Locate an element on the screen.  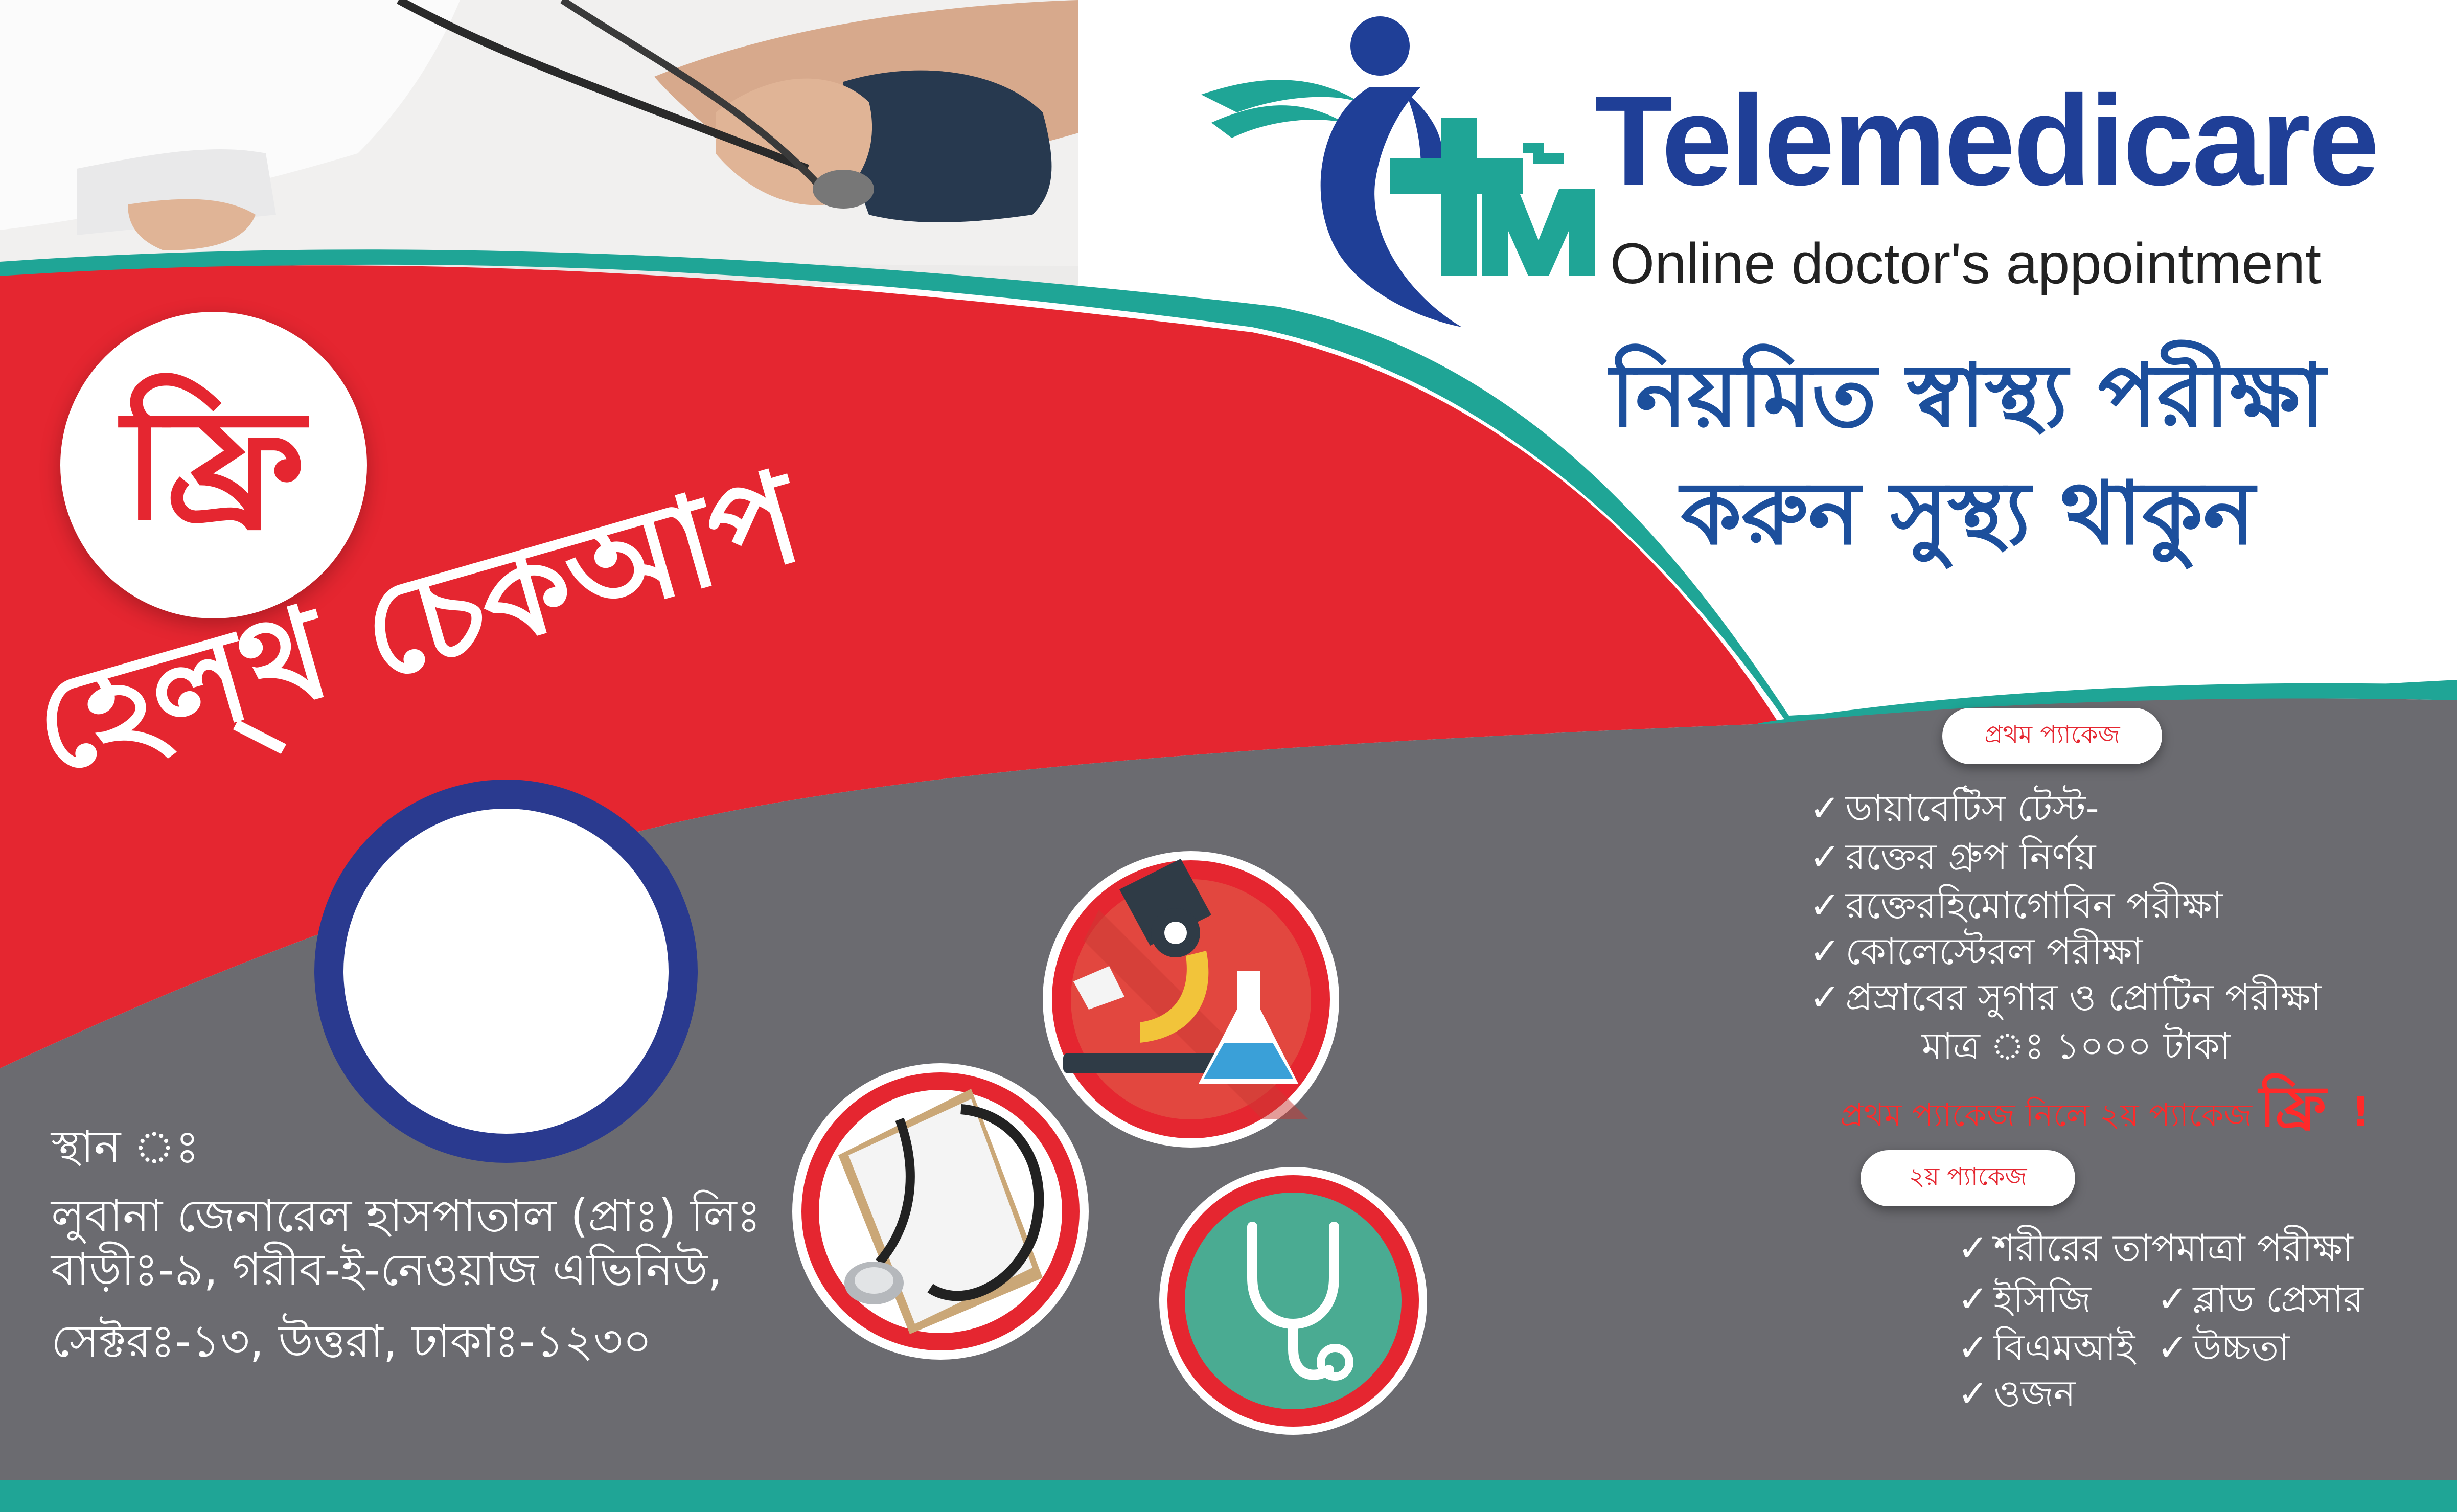
location-label: স্থান ঃ is located at coordinates (125, 1146).